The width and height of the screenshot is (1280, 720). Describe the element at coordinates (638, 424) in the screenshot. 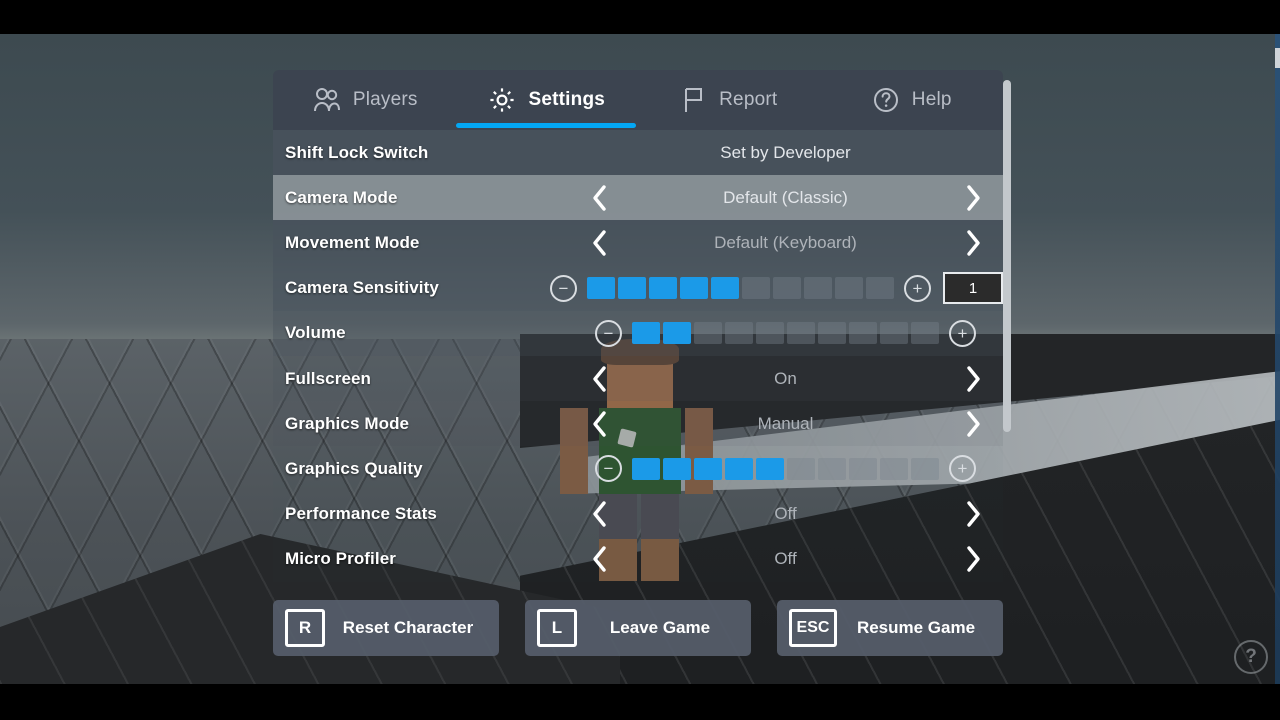

I see `settings-row-graphics-mode: Graphics Mode Manual` at that location.